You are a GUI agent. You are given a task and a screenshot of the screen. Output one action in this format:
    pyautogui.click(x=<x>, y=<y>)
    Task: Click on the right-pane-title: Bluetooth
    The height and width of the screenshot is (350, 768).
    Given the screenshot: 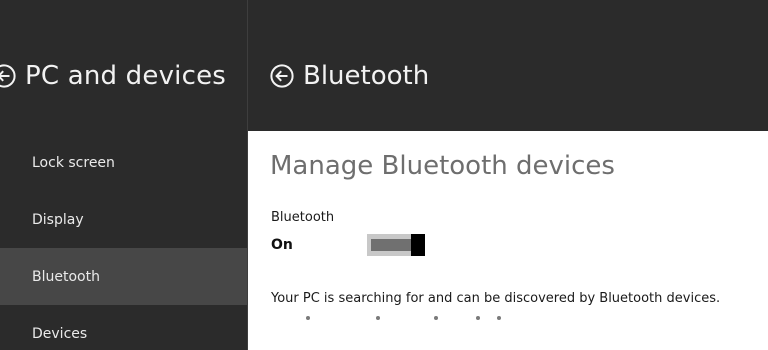 What is the action you would take?
    pyautogui.click(x=366, y=76)
    